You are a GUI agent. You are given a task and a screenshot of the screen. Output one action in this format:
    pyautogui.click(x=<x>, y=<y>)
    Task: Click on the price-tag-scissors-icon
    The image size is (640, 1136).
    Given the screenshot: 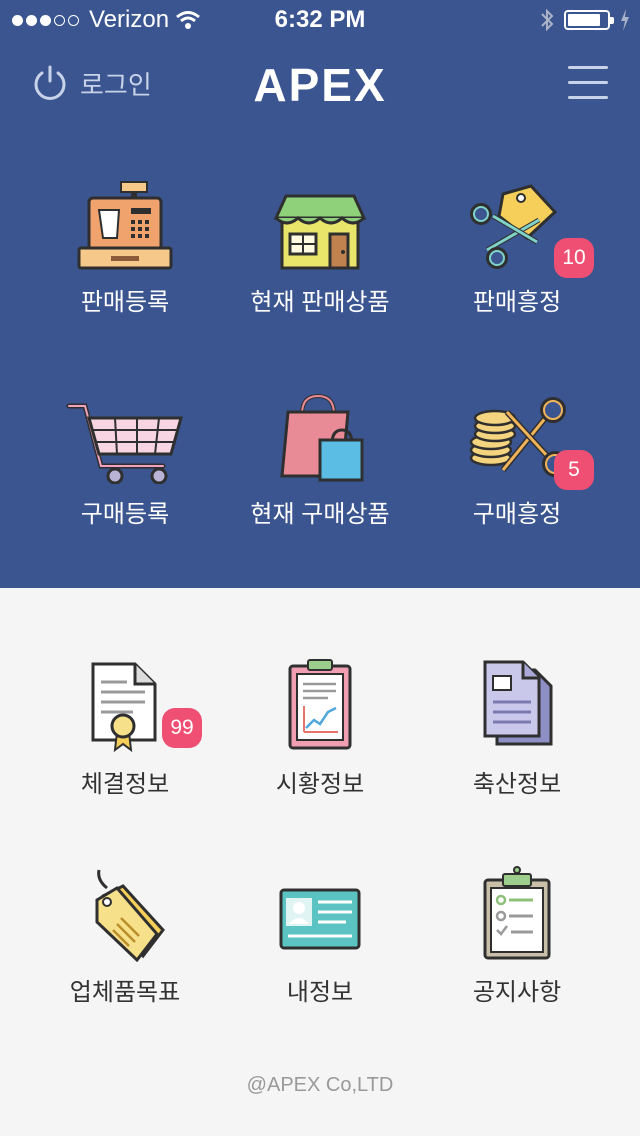 What is the action you would take?
    pyautogui.click(x=514, y=226)
    